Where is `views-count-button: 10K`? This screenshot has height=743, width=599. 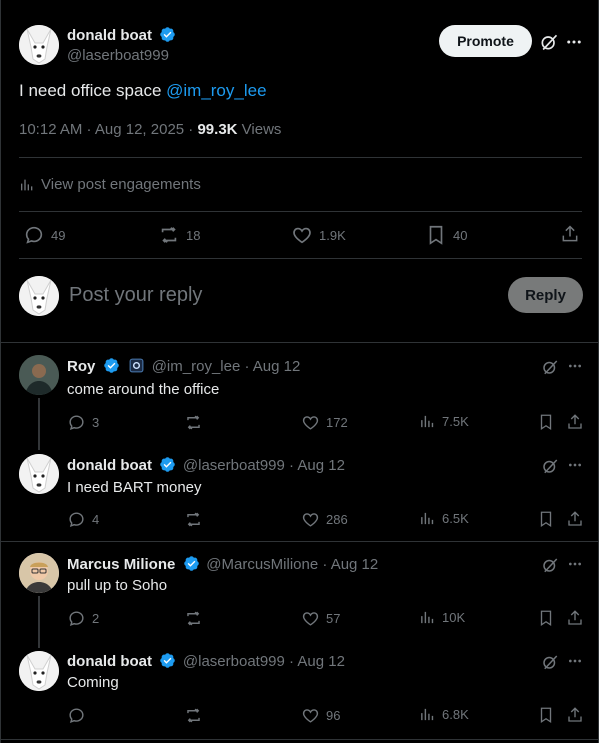 views-count-button: 10K is located at coordinates (442, 617).